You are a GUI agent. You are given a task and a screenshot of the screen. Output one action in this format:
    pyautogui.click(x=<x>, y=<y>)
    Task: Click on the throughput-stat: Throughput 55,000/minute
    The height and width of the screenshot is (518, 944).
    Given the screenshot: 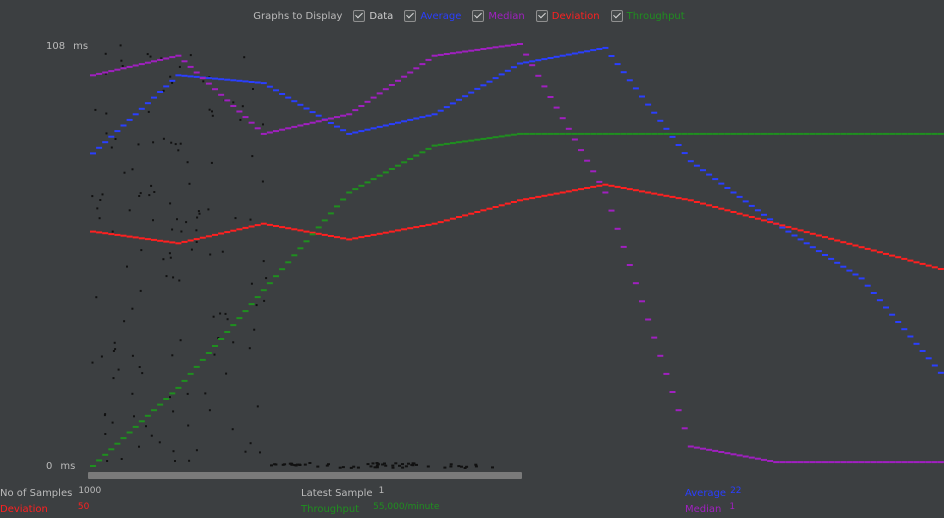 What is the action you would take?
    pyautogui.click(x=370, y=508)
    